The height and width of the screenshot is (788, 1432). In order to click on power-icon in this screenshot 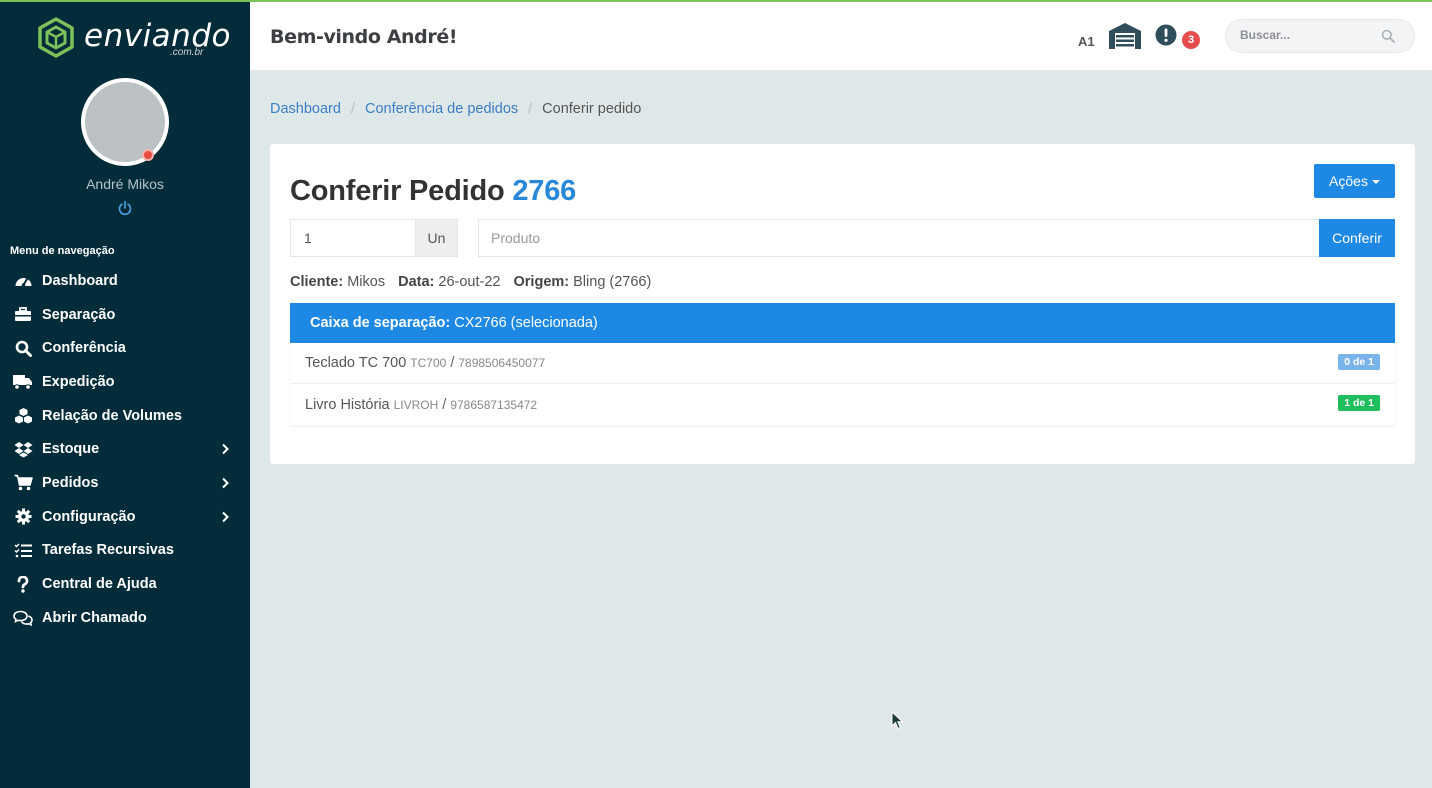, I will do `click(125, 208)`.